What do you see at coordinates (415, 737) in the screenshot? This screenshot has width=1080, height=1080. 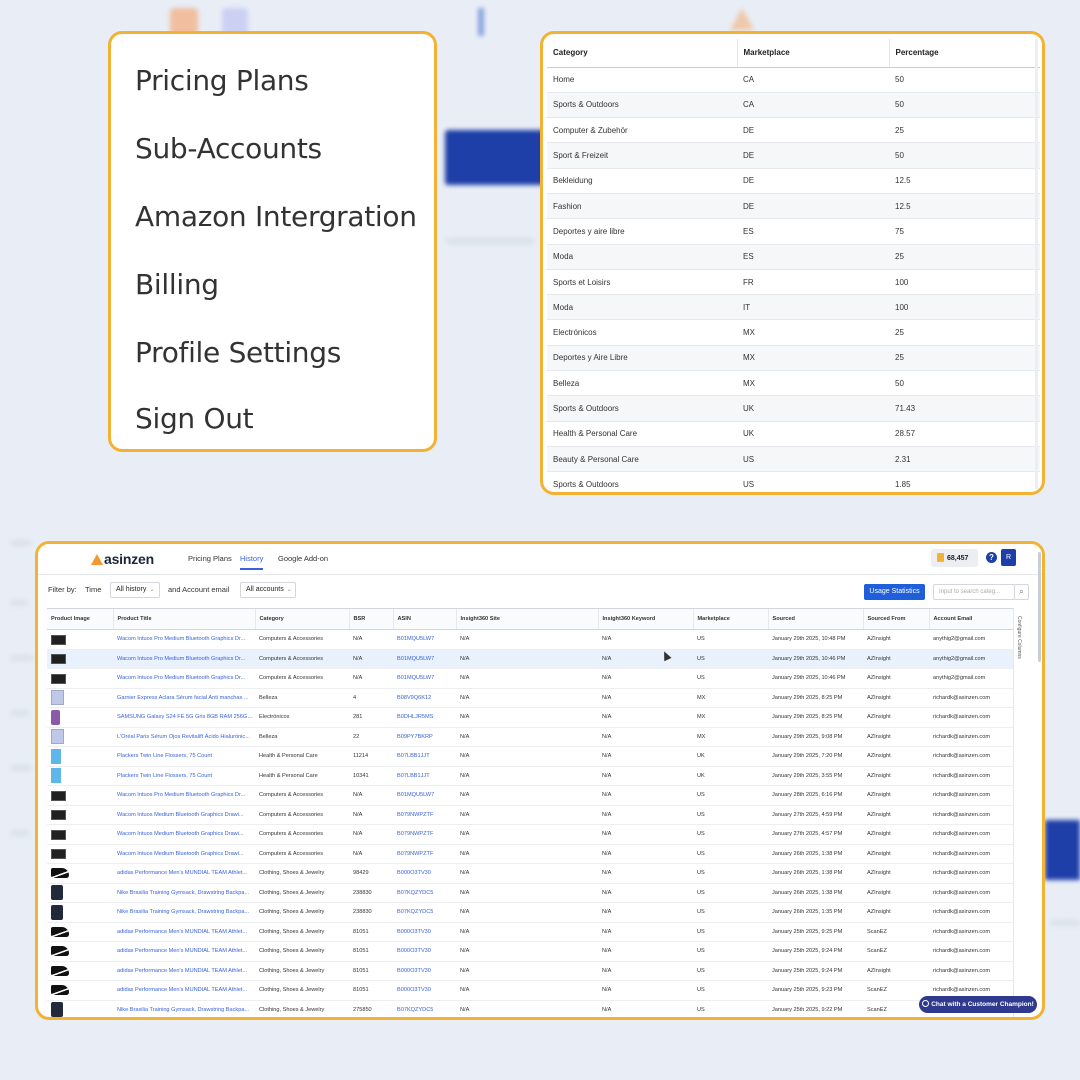 I see `asin-link: B09PY7BKRP` at bounding box center [415, 737].